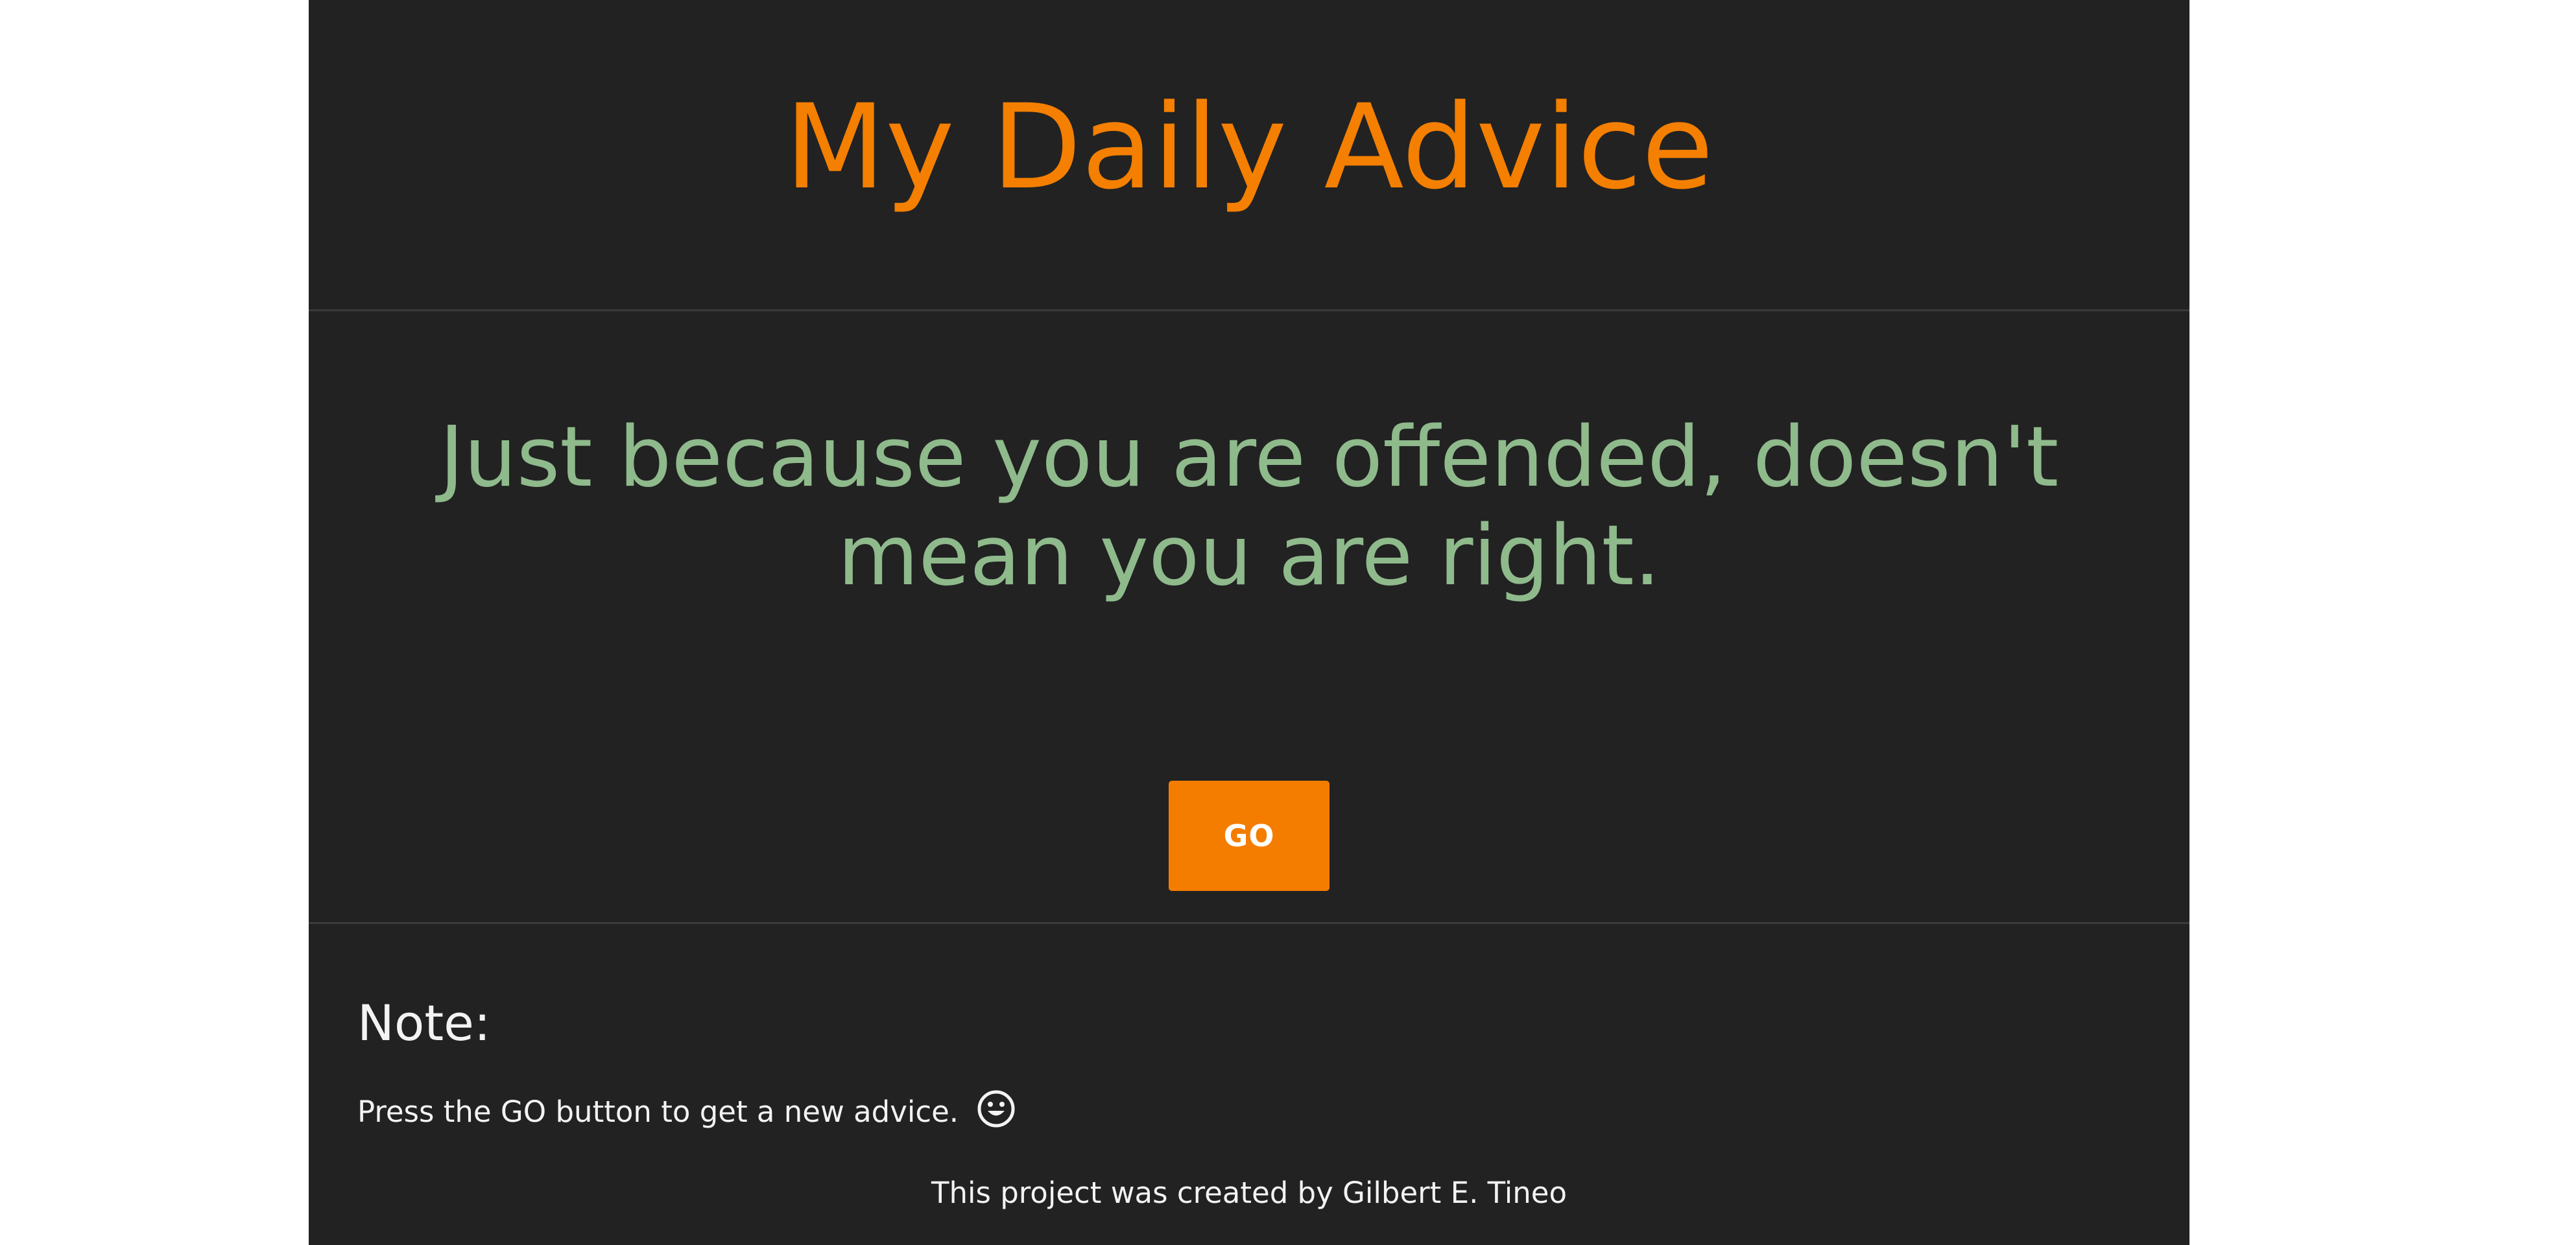  I want to click on note-paragraph: Press the GO button to get a new advice., so click(687, 1112).